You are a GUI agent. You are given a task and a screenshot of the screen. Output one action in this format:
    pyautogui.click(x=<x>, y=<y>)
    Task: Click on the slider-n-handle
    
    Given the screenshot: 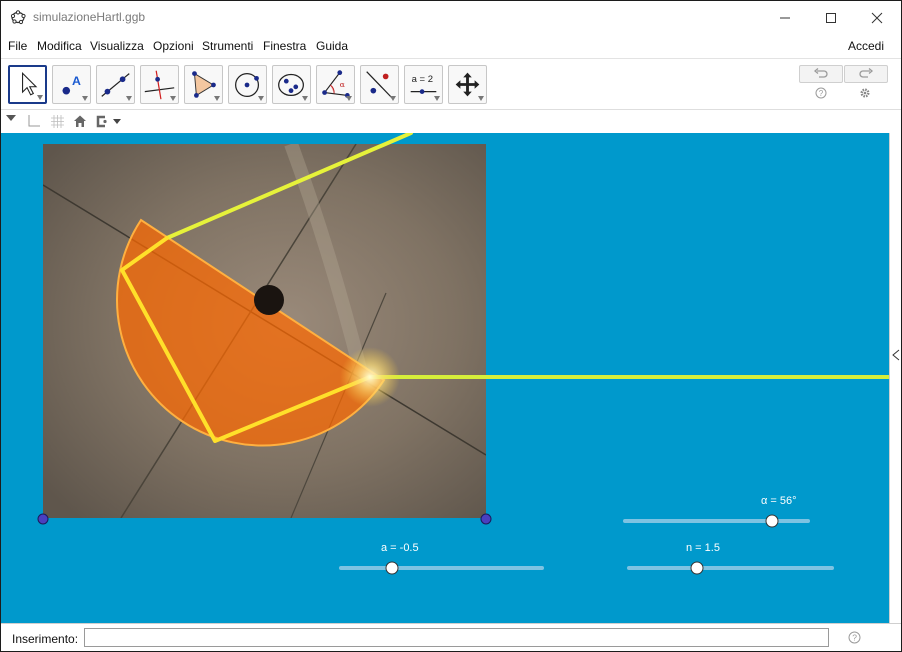 What is the action you would take?
    pyautogui.click(x=697, y=568)
    